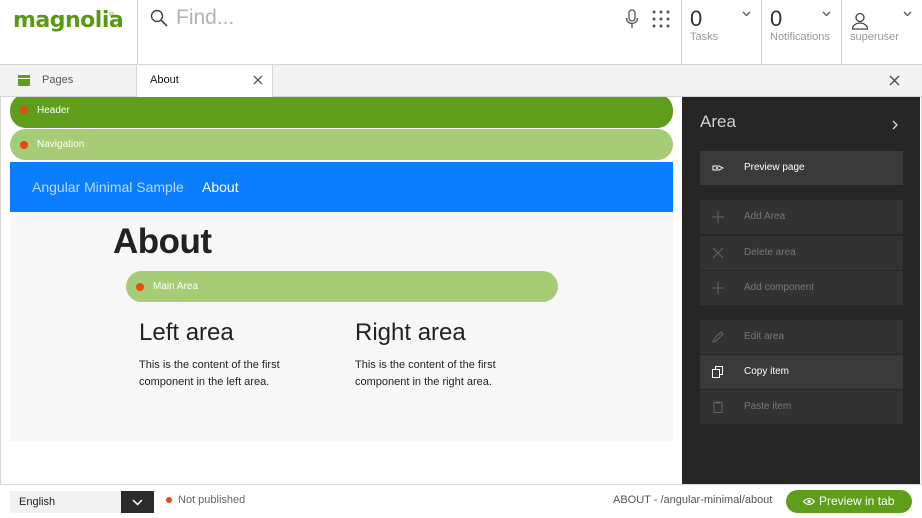 This screenshot has width=922, height=518. I want to click on area-label: Header, so click(53, 110).